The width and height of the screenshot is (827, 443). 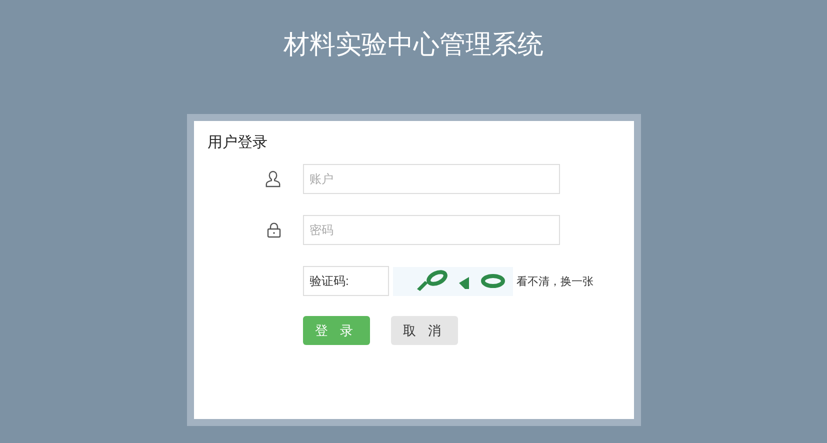 I want to click on captcha-field: 验证码:, so click(x=345, y=281).